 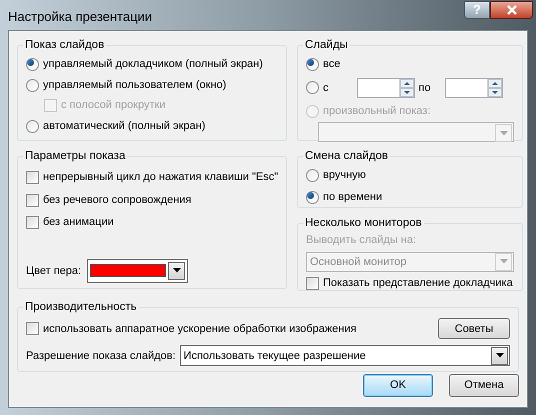 I want to click on pen-color-label: Цвет пера:, so click(x=54, y=271).